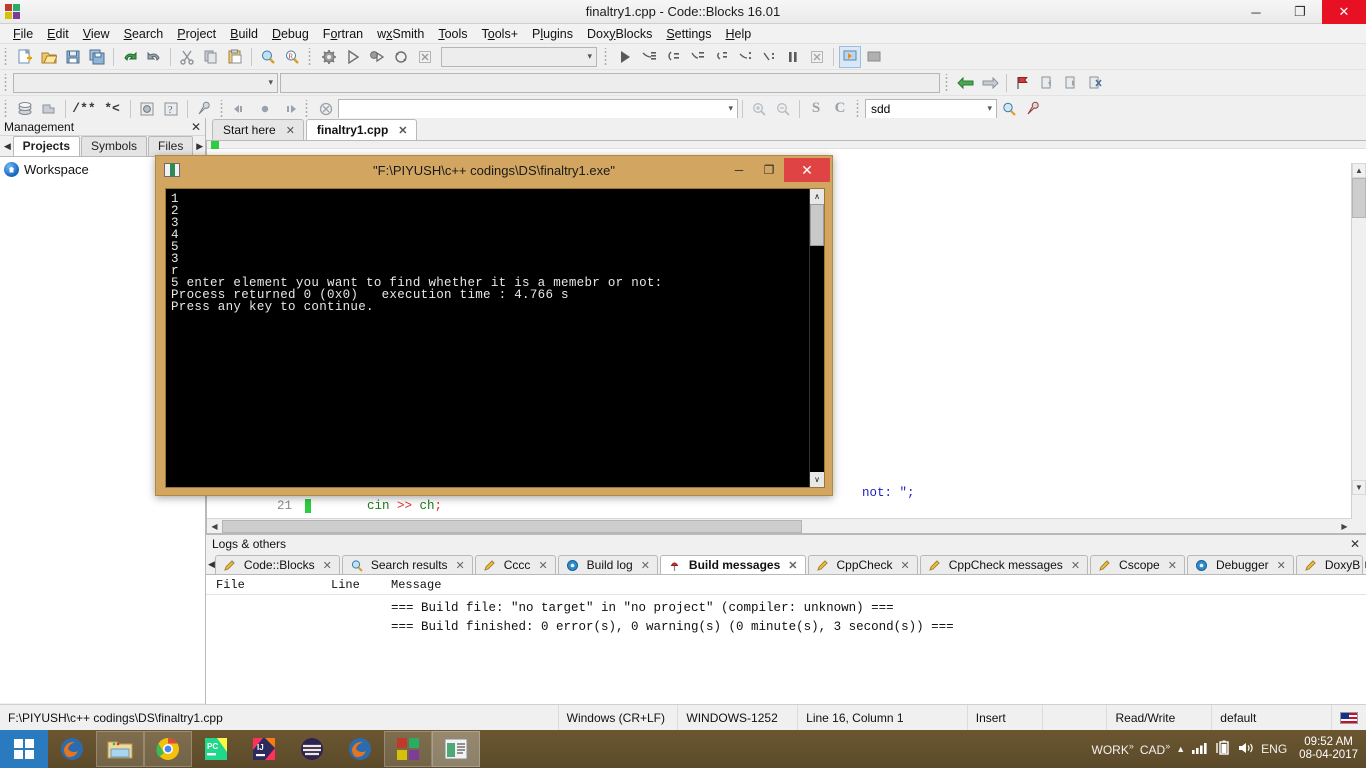 This screenshot has height=768, width=1366. I want to click on column-header-message: Message, so click(878, 585).